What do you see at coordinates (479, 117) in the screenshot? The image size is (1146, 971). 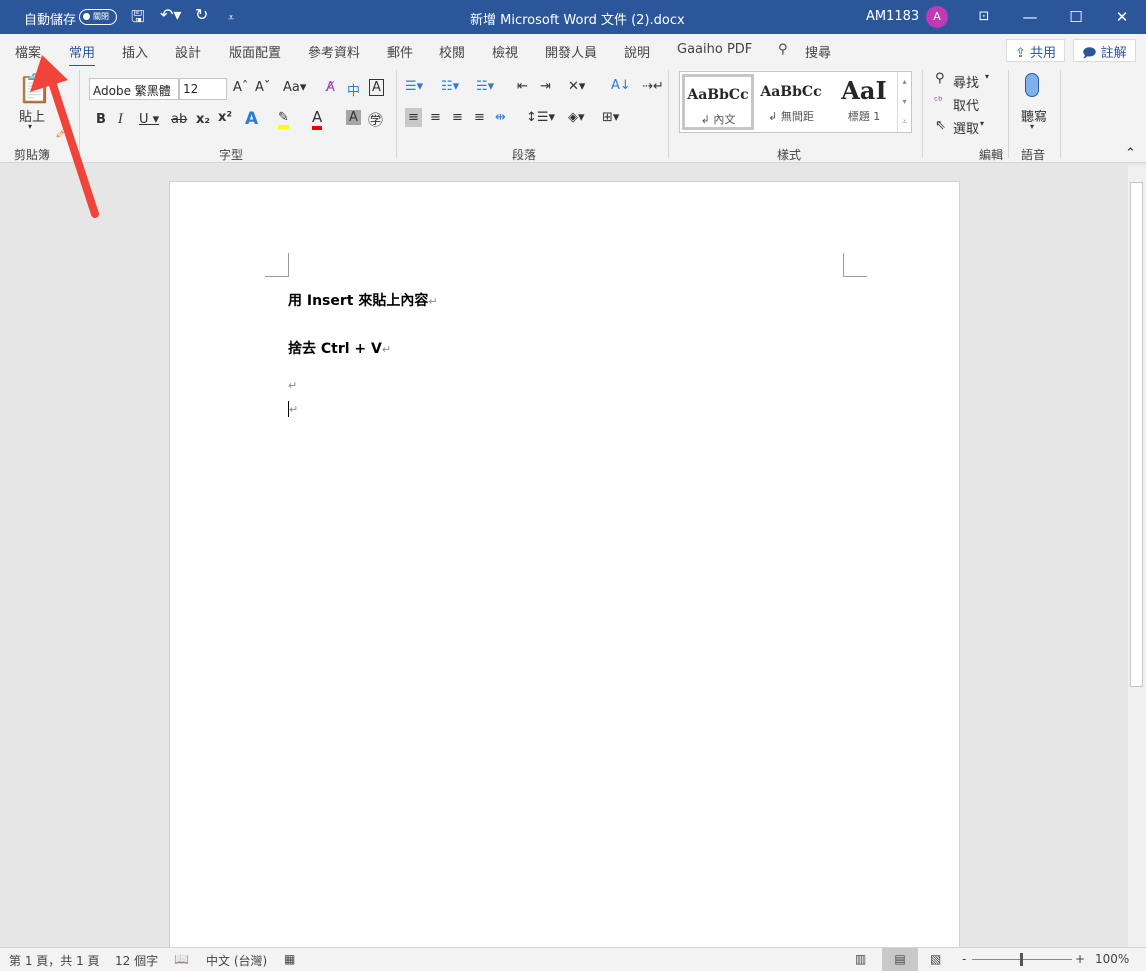 I see `justify-icon: ≡` at bounding box center [479, 117].